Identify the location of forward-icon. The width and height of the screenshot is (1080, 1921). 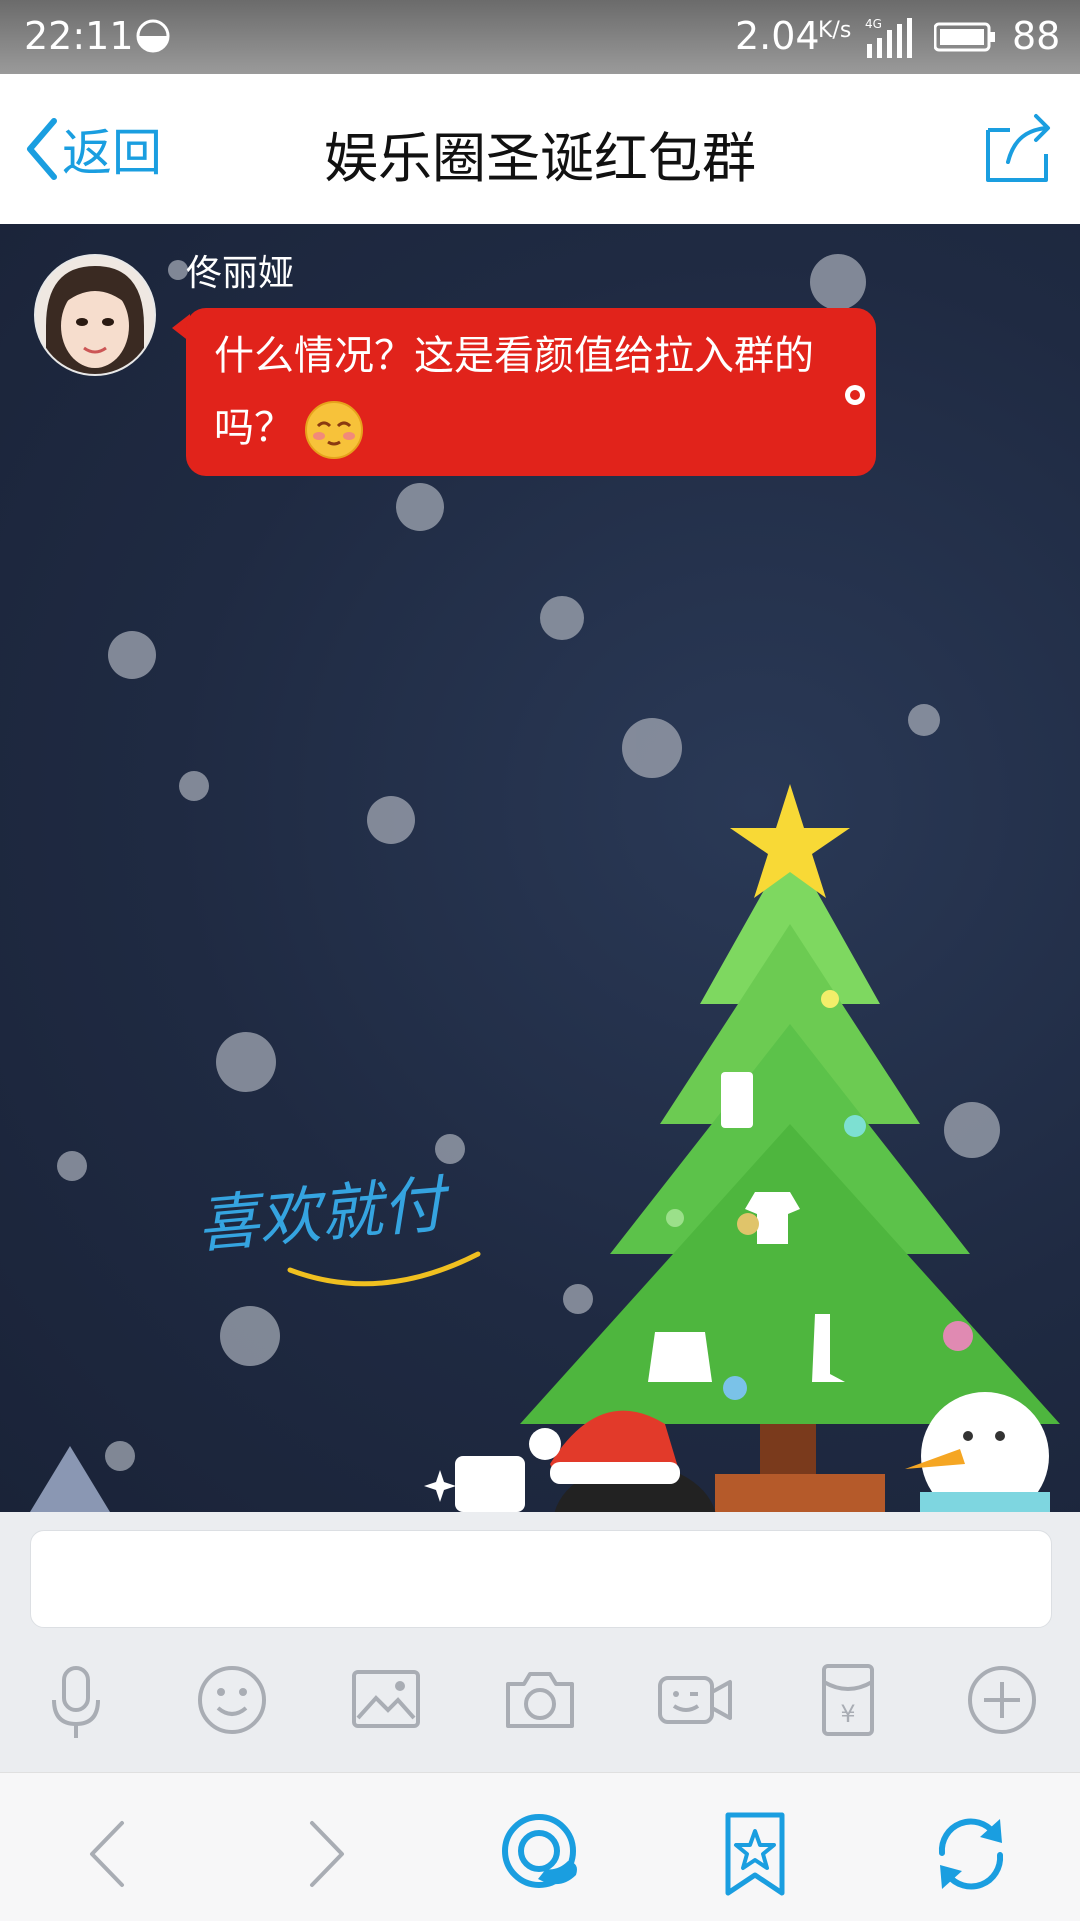
(325, 1854).